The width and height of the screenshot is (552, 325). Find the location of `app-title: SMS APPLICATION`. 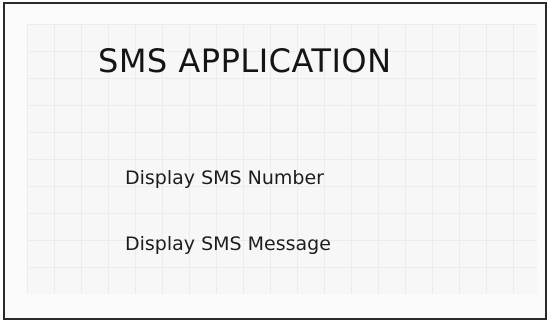

app-title: SMS APPLICATION is located at coordinates (245, 61).